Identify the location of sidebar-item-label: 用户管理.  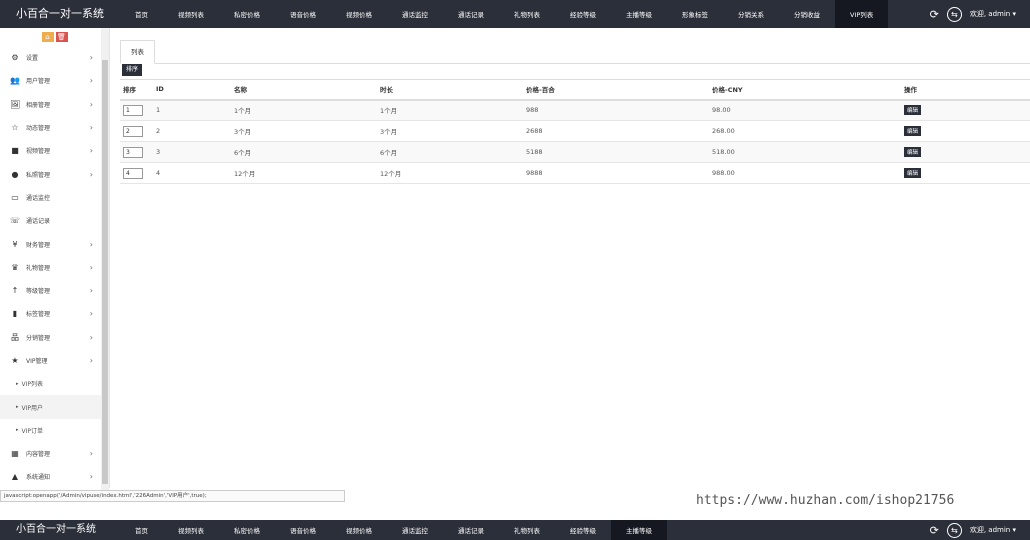
(38, 82).